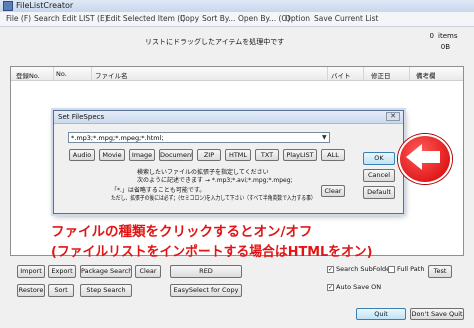  Describe the element at coordinates (8, 6) in the screenshot. I see `app-icon` at that location.